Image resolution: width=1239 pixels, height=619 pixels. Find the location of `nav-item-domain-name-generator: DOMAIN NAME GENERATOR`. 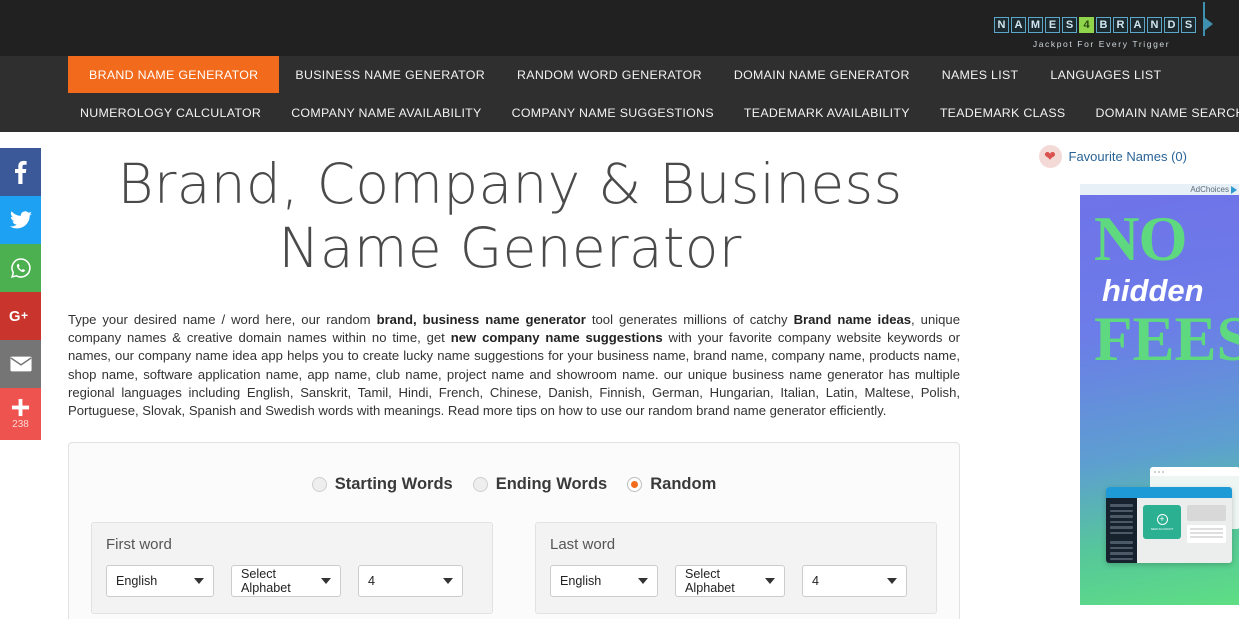

nav-item-domain-name-generator: DOMAIN NAME GENERATOR is located at coordinates (822, 74).